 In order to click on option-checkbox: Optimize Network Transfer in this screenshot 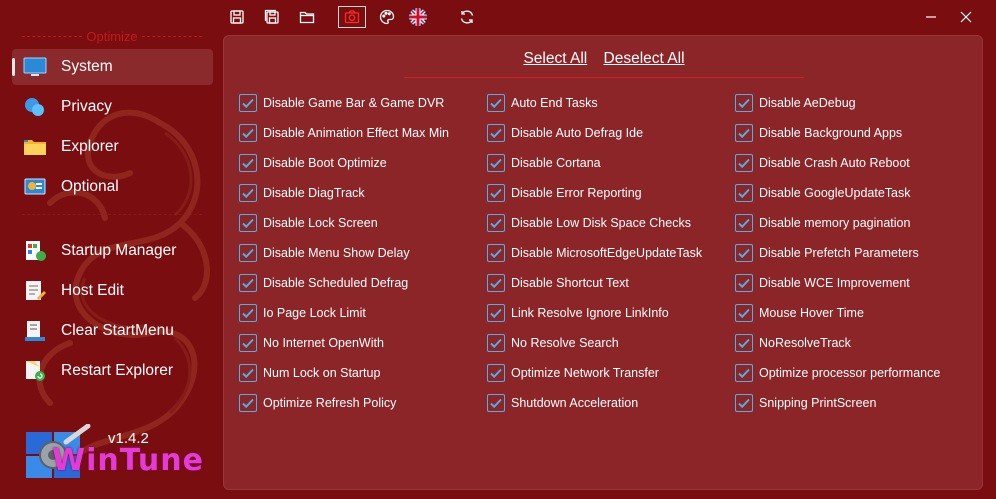, I will do `click(573, 373)`.